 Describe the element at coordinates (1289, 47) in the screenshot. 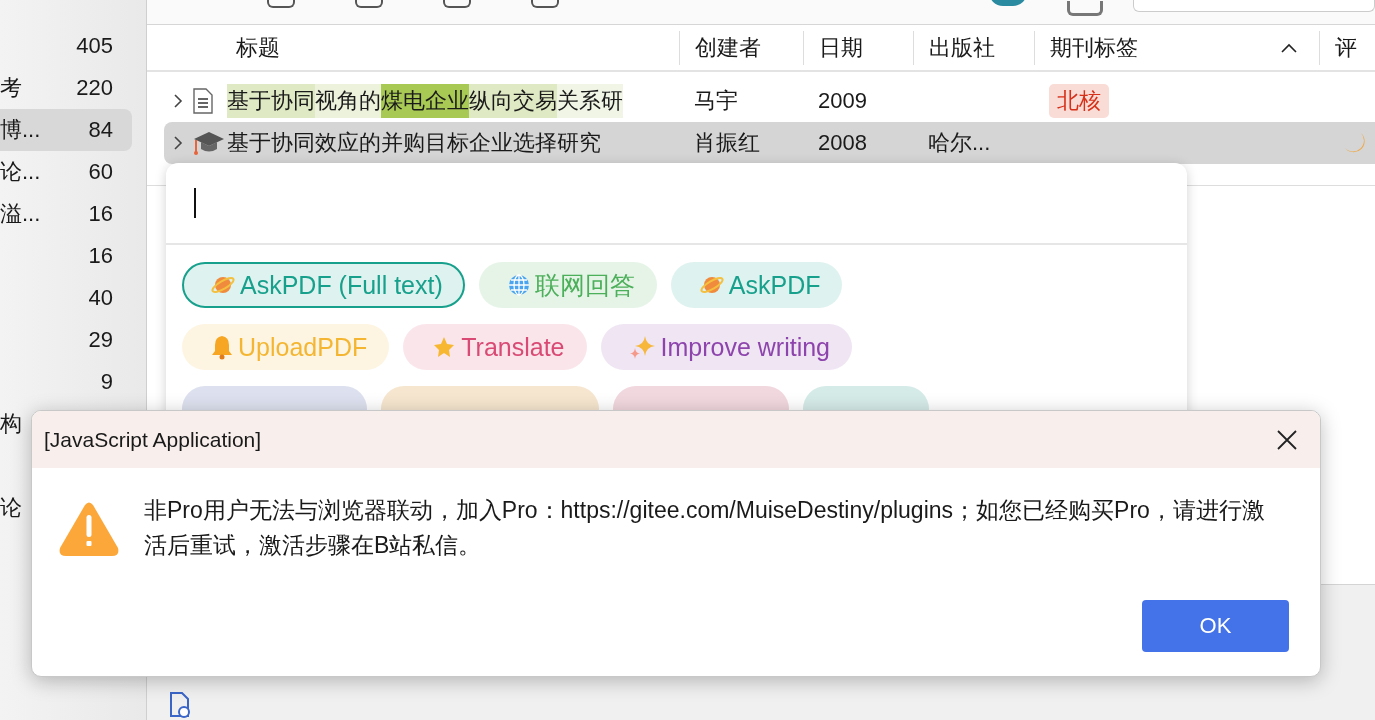

I see `sort-ascending-icon` at that location.